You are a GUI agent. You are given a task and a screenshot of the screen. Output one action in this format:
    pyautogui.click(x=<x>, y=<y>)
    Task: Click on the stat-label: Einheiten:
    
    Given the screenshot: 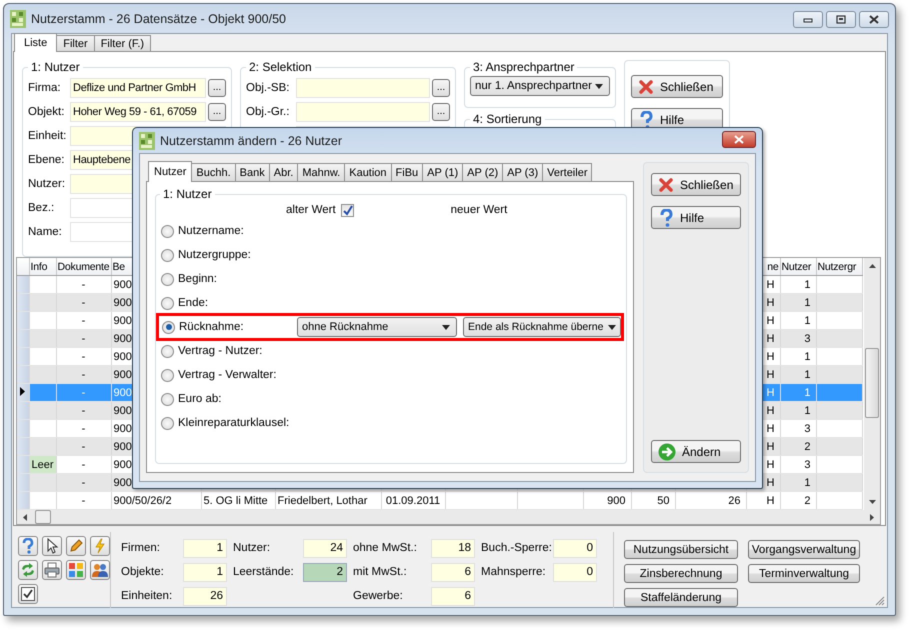 What is the action you would take?
    pyautogui.click(x=146, y=596)
    